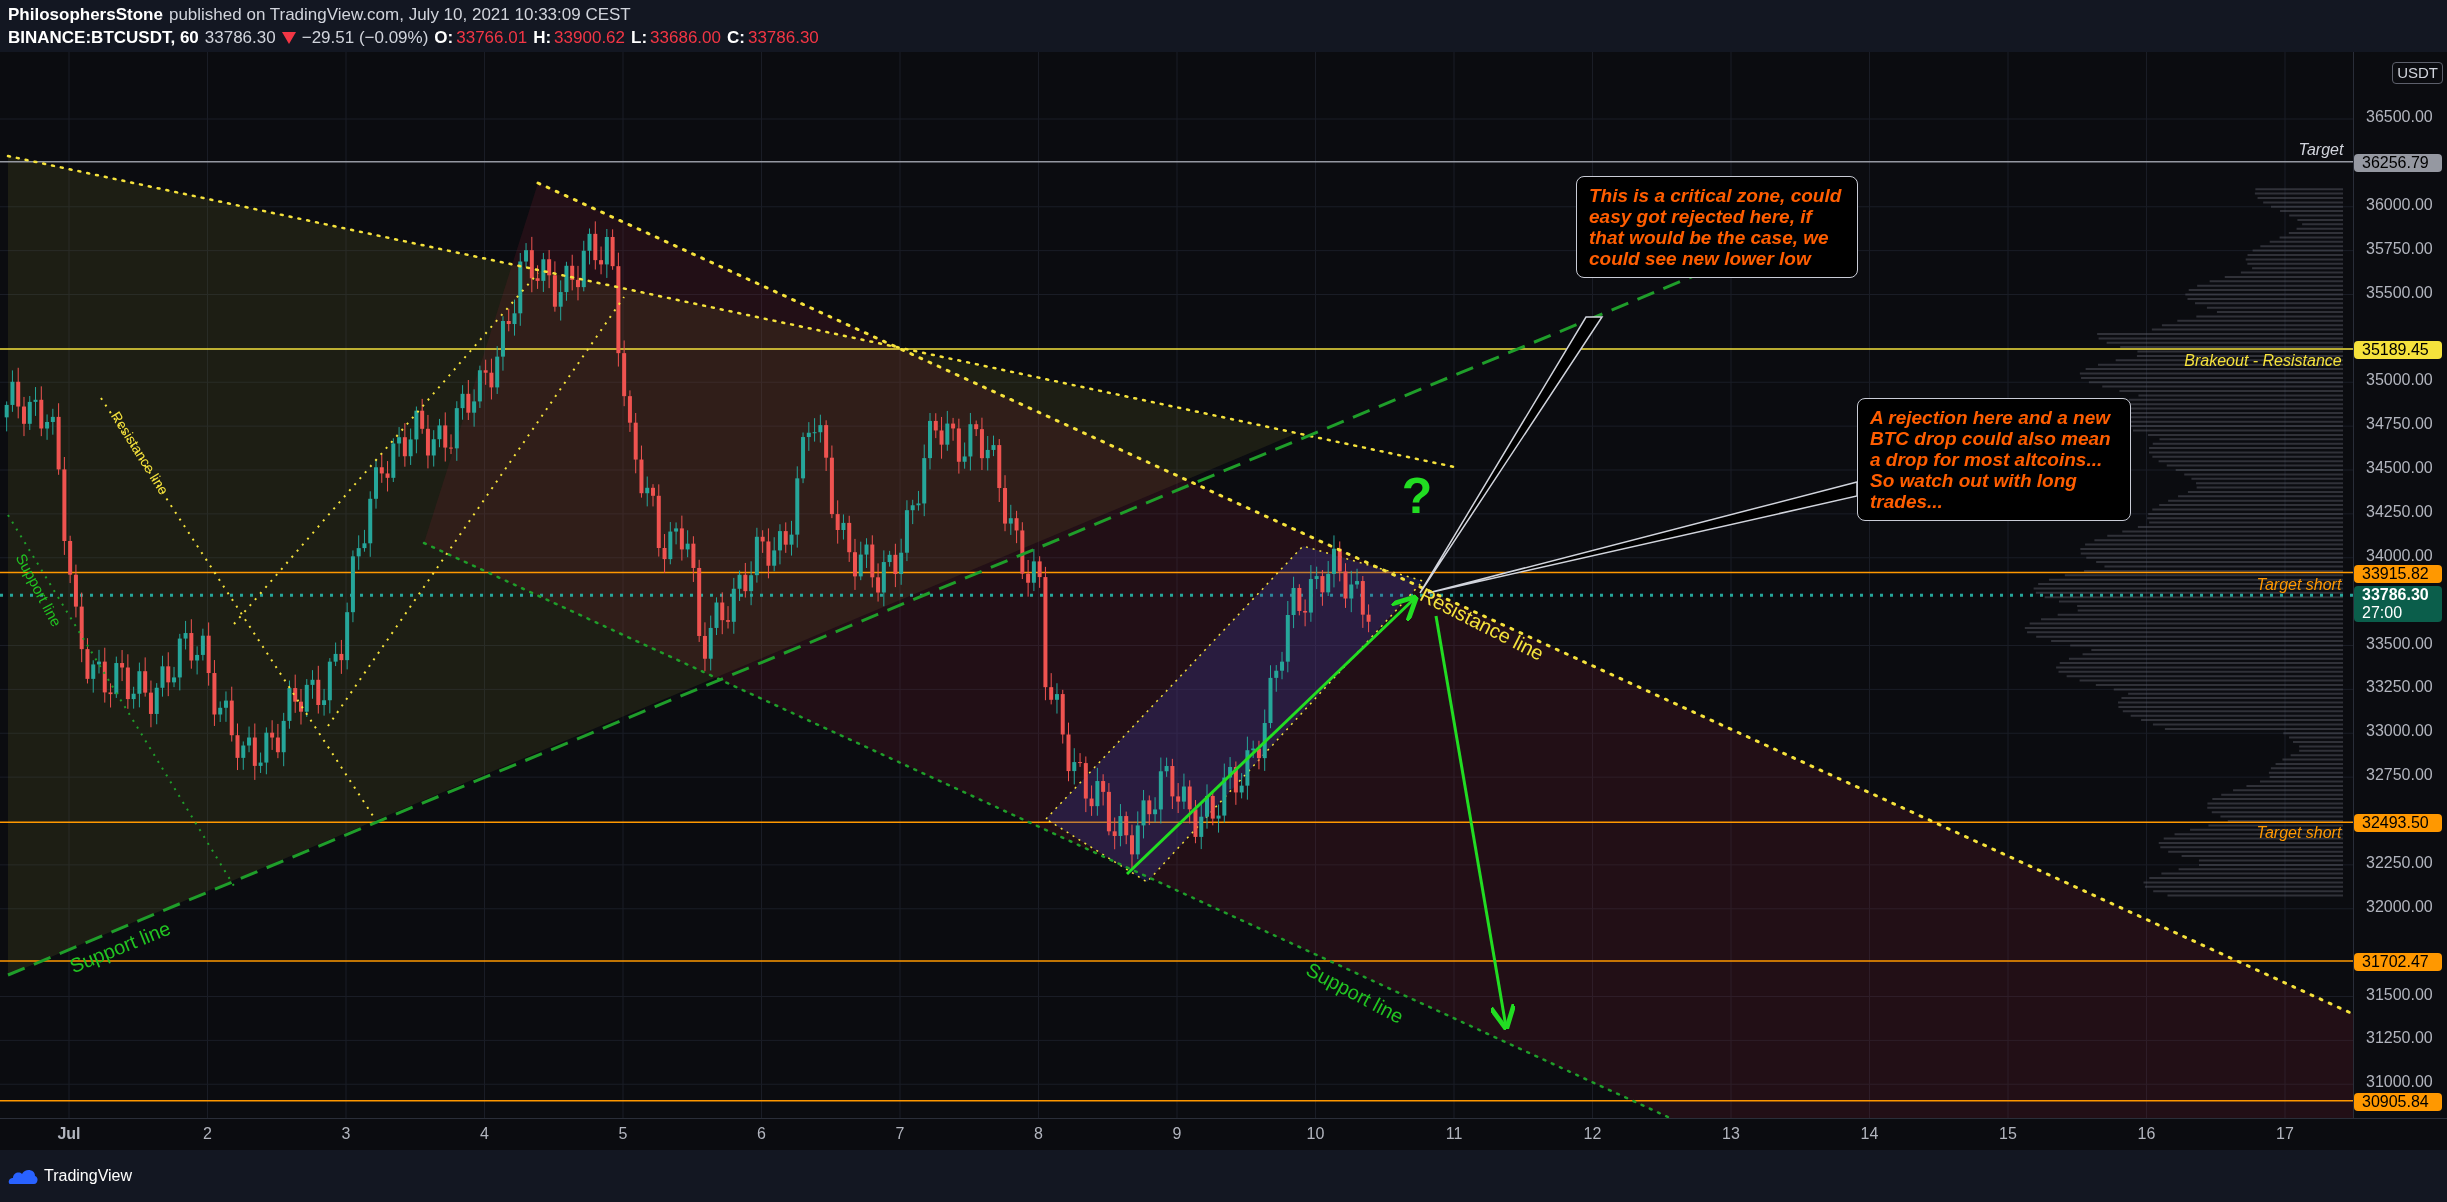 Image resolution: width=2447 pixels, height=1202 pixels. Describe the element at coordinates (1731, 1134) in the screenshot. I see `time-tick: 13` at that location.